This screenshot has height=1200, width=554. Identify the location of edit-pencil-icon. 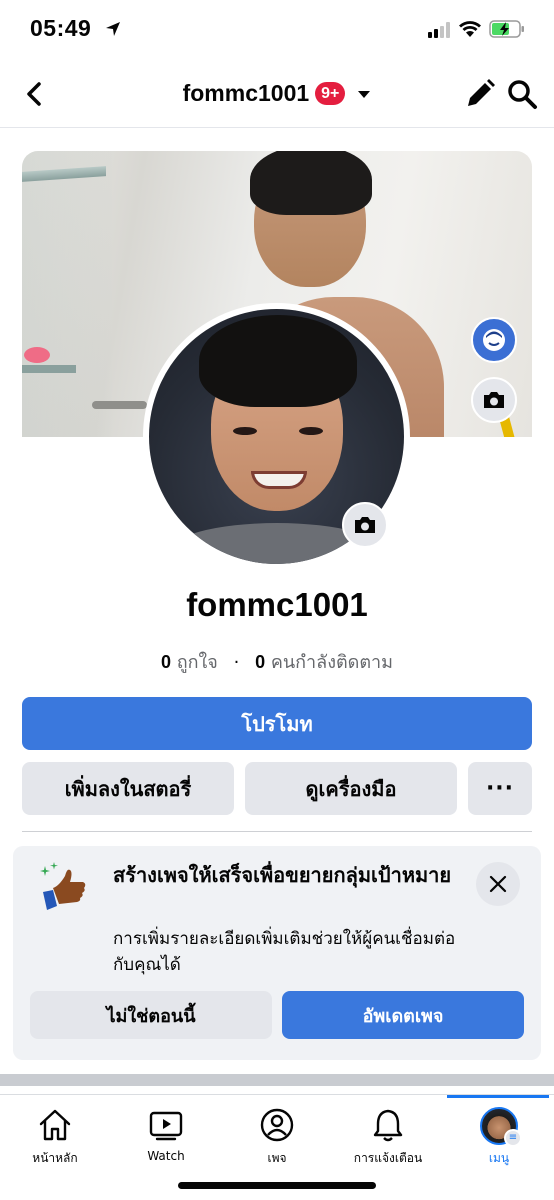
(480, 94).